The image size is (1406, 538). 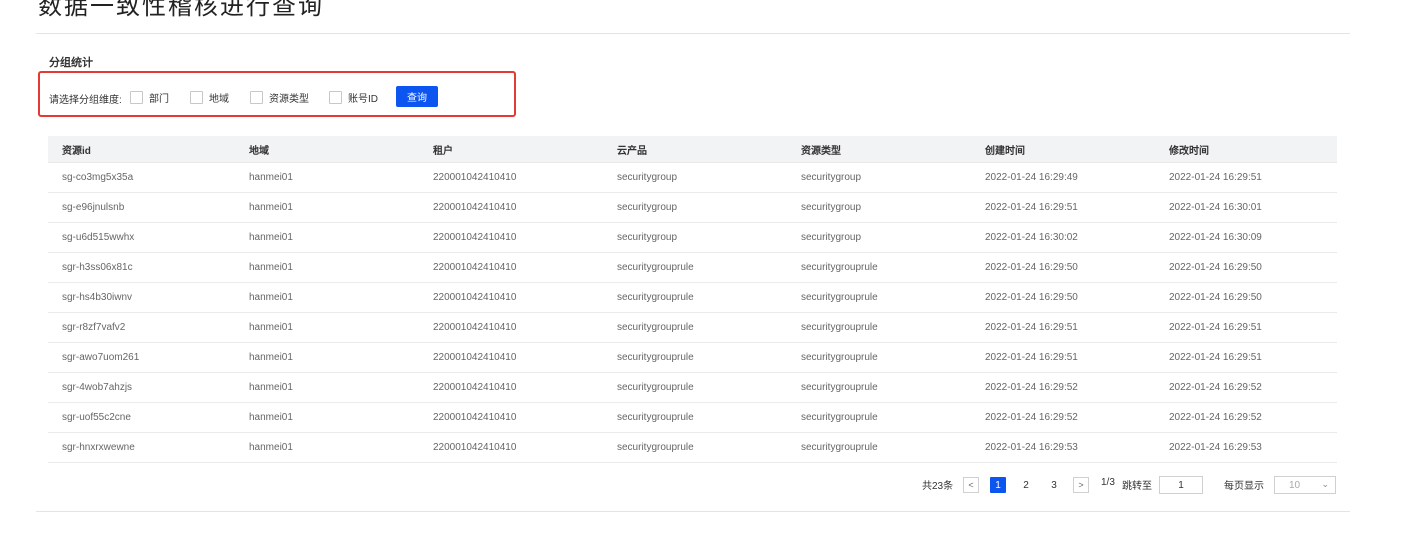 What do you see at coordinates (181, 10) in the screenshot?
I see `page-title: 数据一致性稽核进行查询` at bounding box center [181, 10].